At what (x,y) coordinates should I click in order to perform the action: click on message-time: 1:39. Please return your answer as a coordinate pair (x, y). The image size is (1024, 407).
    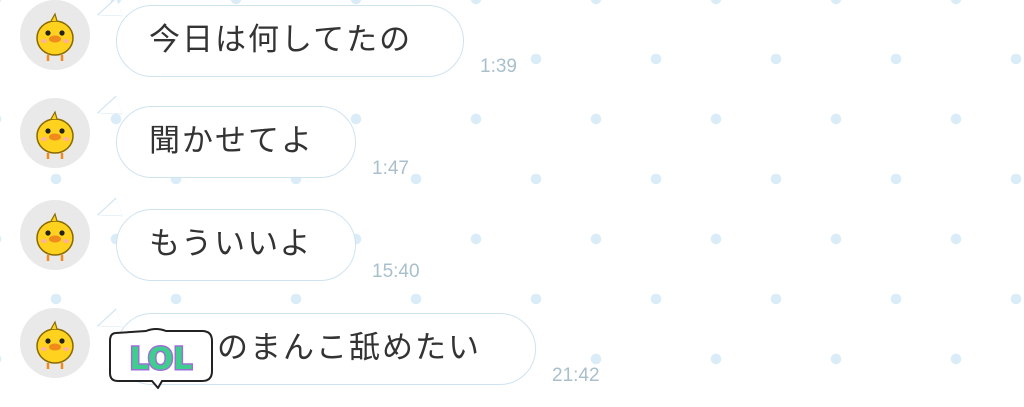
    Looking at the image, I should click on (498, 66).